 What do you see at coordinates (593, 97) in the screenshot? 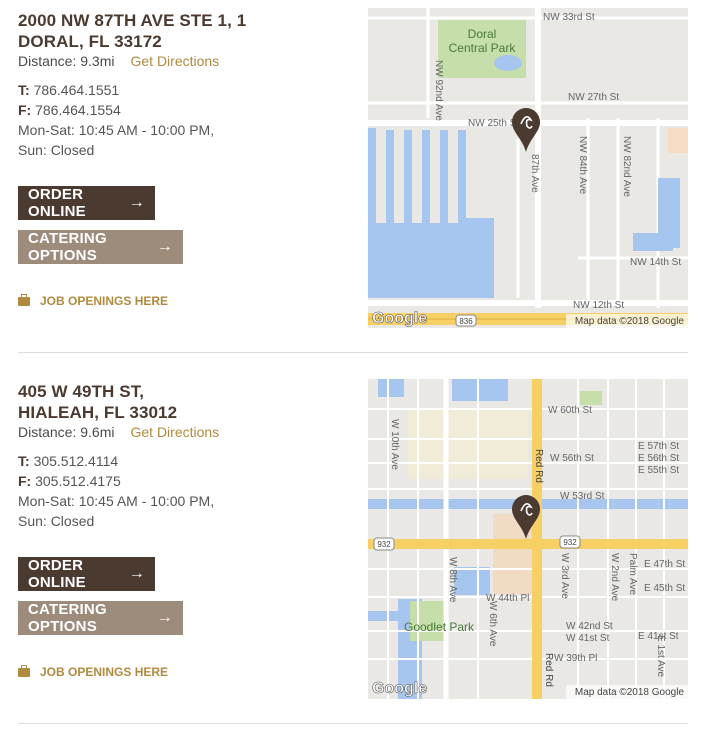
I see `map-label: NW 27th St` at bounding box center [593, 97].